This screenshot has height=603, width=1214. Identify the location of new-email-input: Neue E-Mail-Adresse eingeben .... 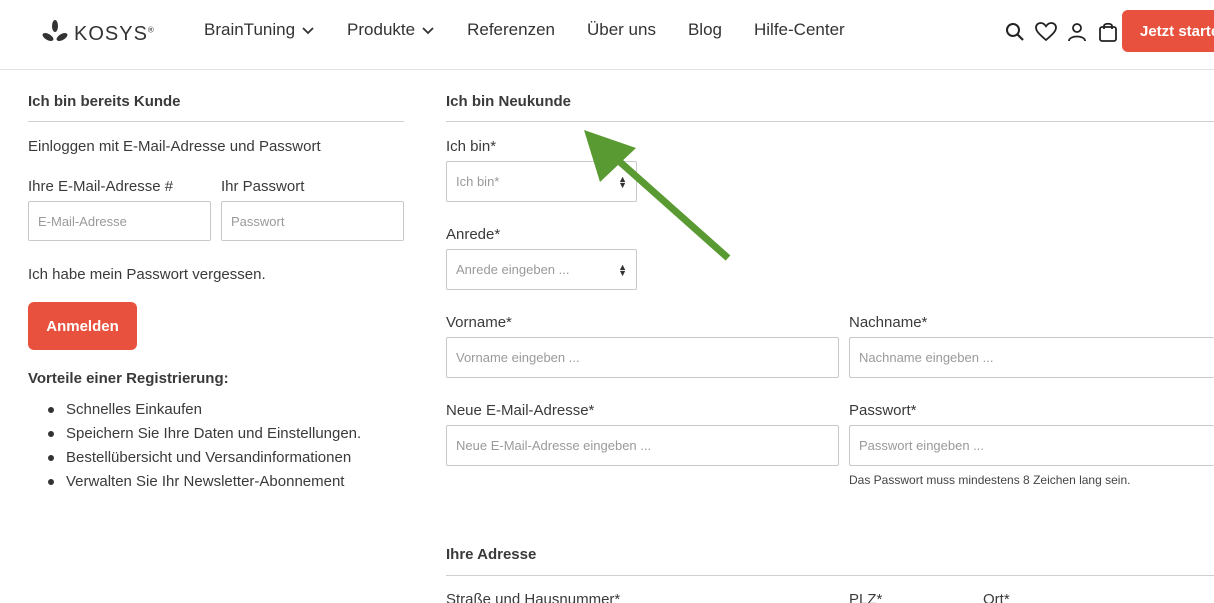
(642, 445).